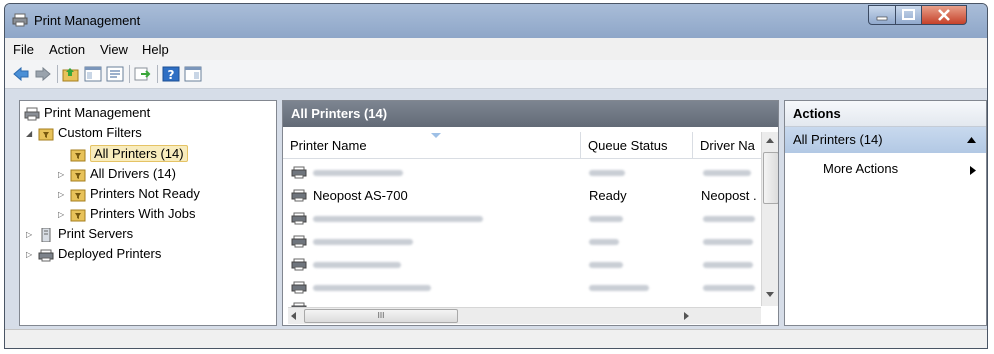 The image size is (994, 354). I want to click on actions-section-all-printers: All Printers (14), so click(885, 140).